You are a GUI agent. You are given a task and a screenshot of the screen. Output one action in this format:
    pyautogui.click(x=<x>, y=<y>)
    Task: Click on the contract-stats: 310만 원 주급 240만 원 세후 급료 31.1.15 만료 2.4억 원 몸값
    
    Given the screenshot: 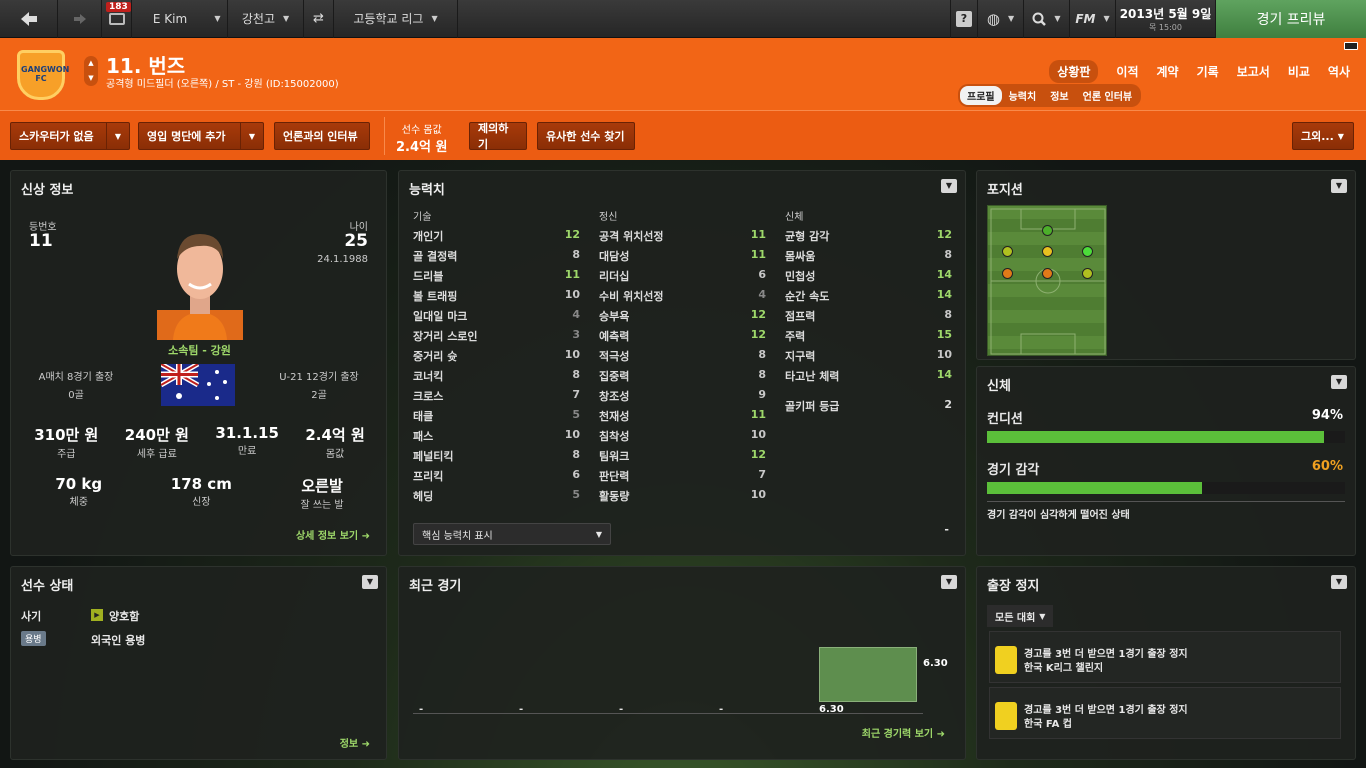 What is the action you would take?
    pyautogui.click(x=199, y=442)
    